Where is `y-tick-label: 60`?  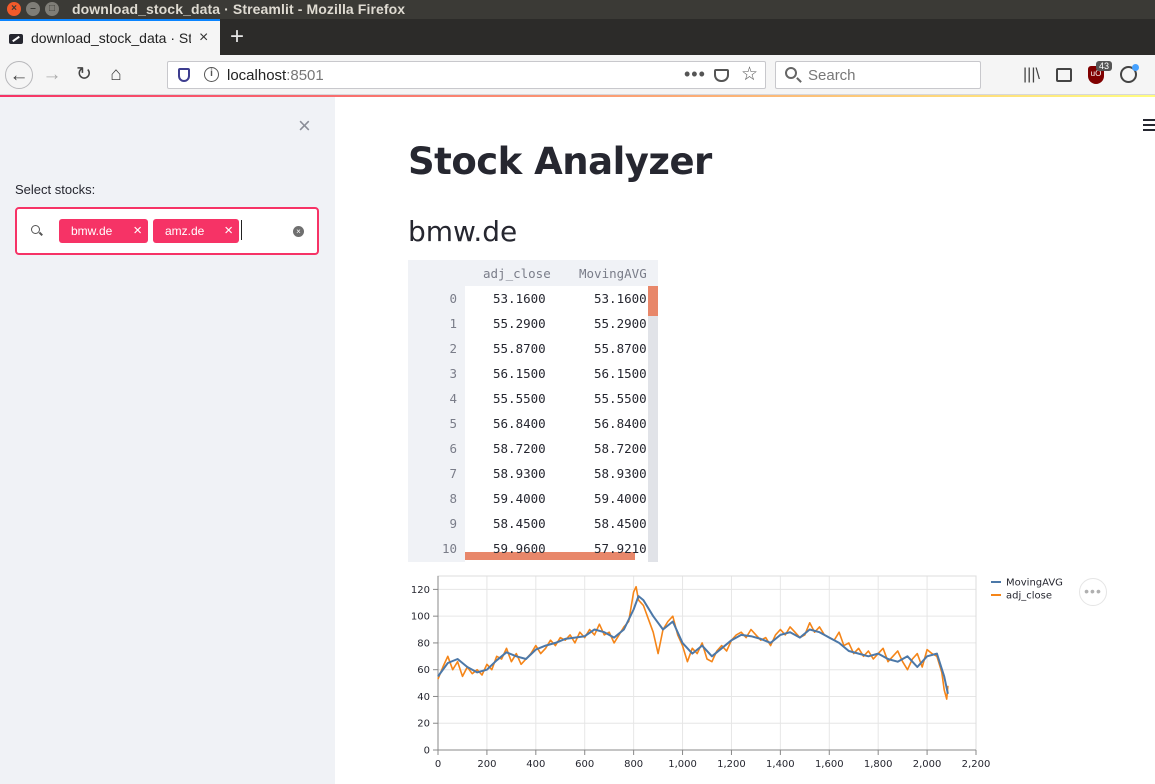 y-tick-label: 60 is located at coordinates (423, 670).